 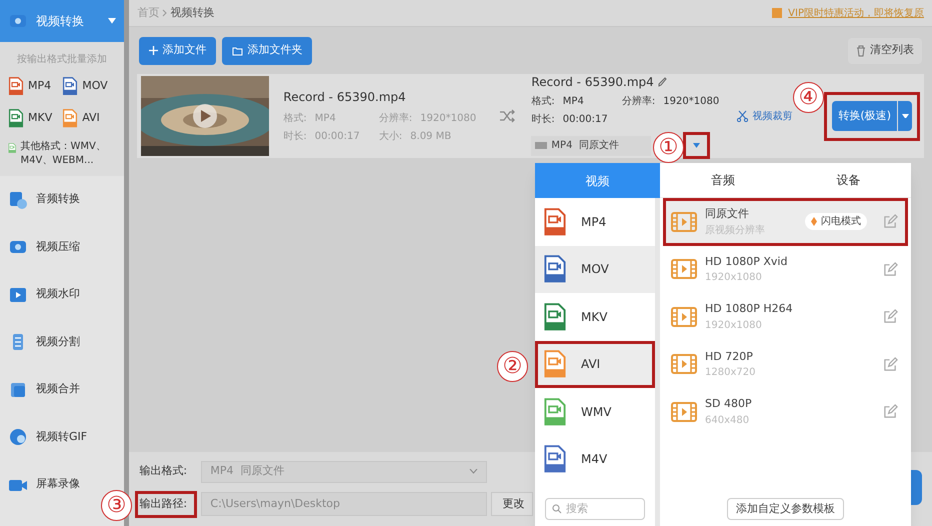 I want to click on format-option: M4V, so click(x=595, y=459).